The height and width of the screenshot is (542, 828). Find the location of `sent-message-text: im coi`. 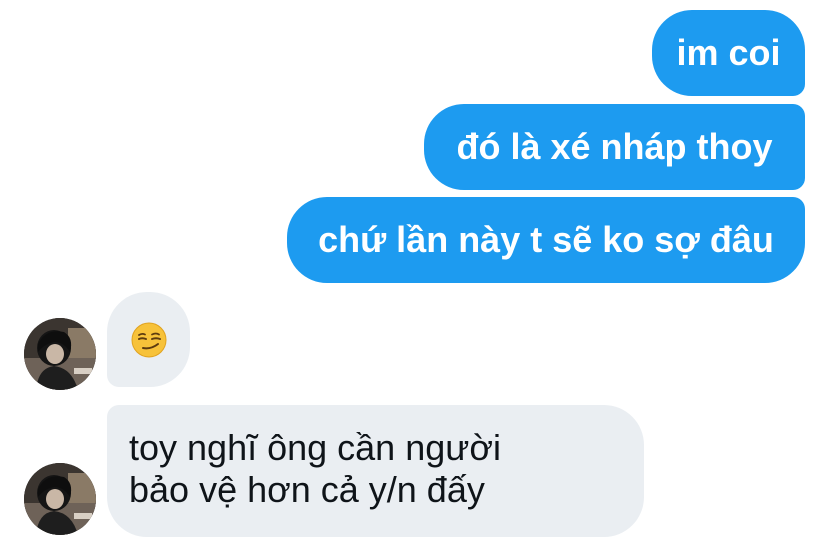

sent-message-text: im coi is located at coordinates (728, 52).